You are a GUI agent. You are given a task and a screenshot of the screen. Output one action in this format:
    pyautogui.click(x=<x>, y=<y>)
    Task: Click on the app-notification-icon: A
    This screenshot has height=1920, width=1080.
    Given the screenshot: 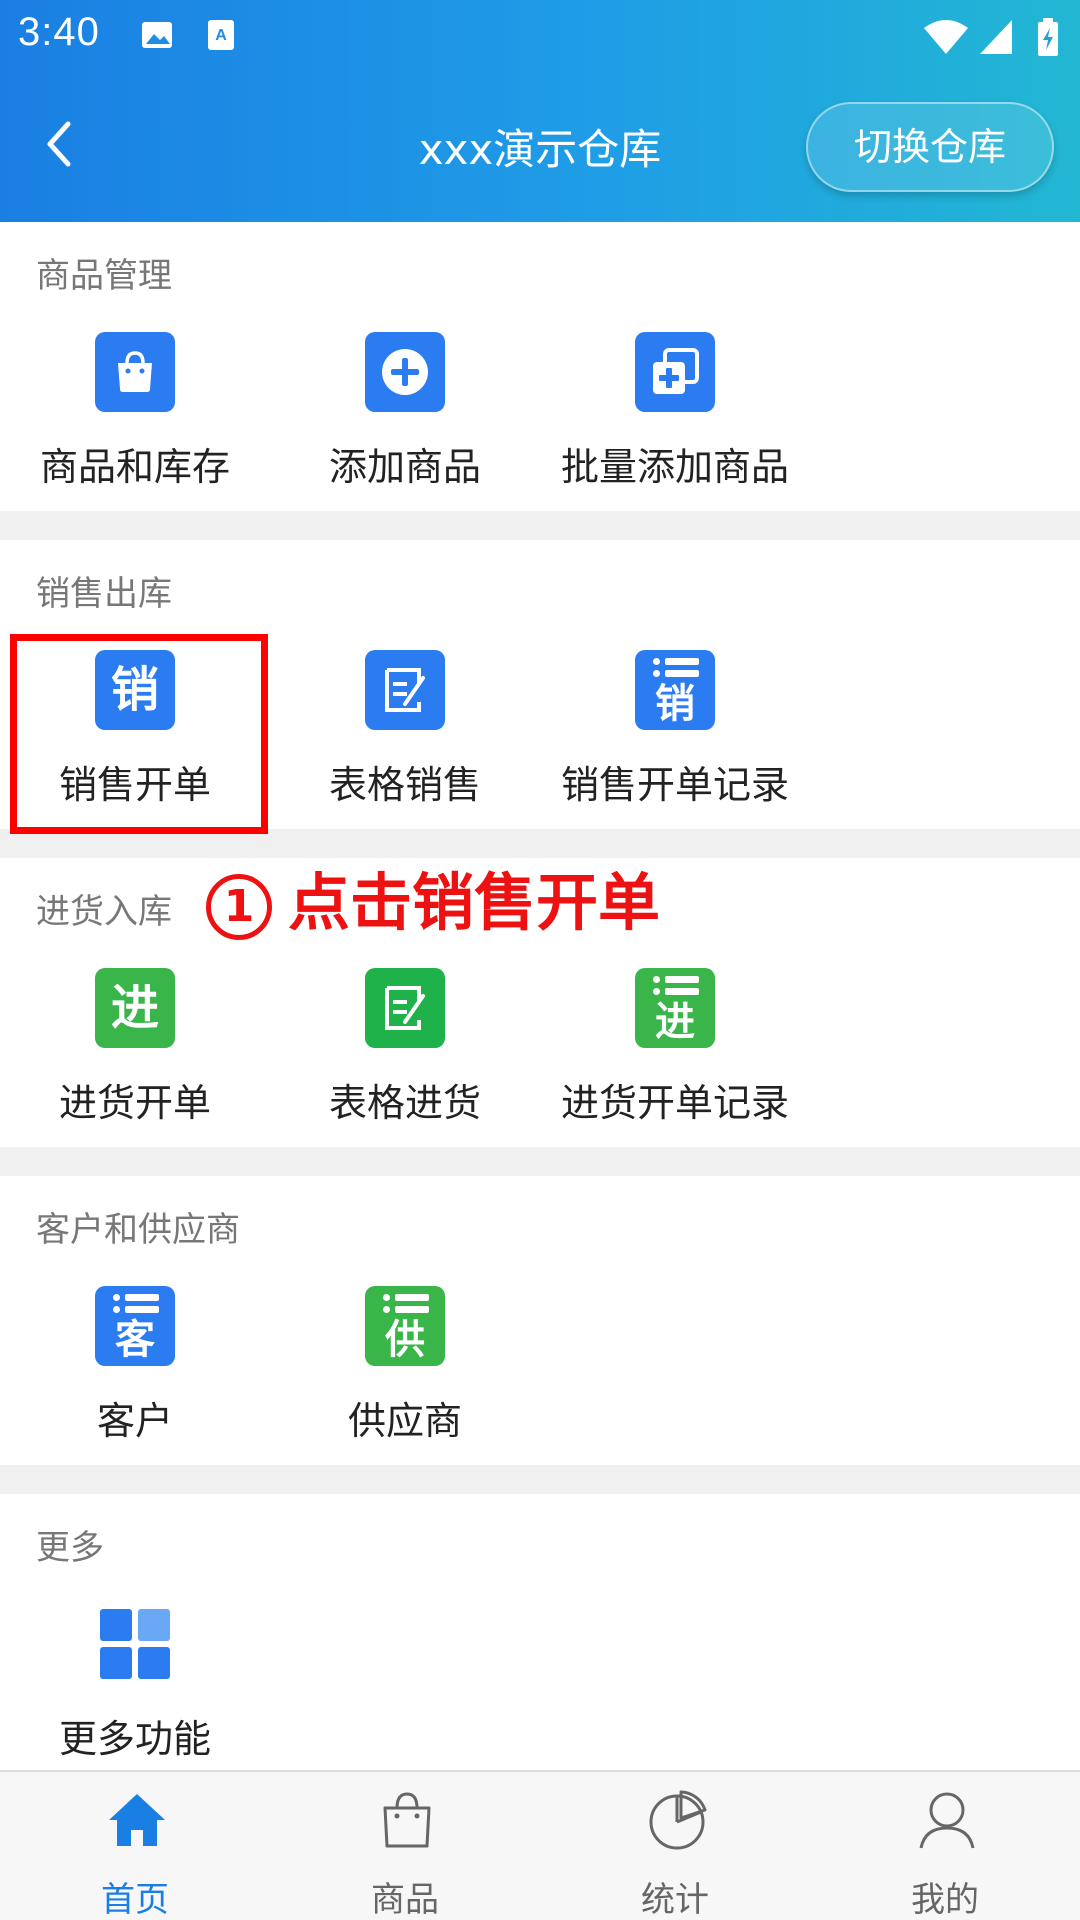 What is the action you would take?
    pyautogui.click(x=221, y=35)
    